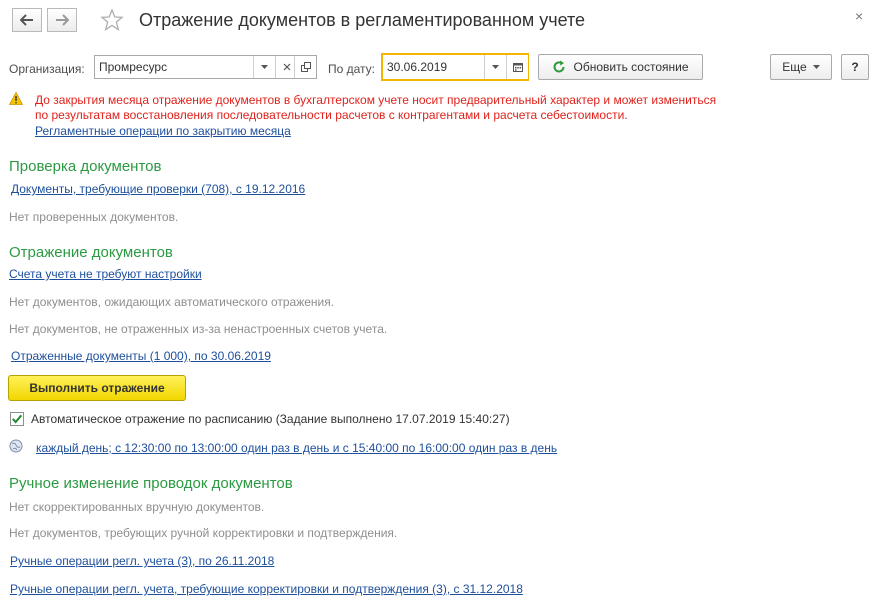  Describe the element at coordinates (105, 274) in the screenshot. I see `accounts-setup-link: Счета учета не требуют настройки` at that location.